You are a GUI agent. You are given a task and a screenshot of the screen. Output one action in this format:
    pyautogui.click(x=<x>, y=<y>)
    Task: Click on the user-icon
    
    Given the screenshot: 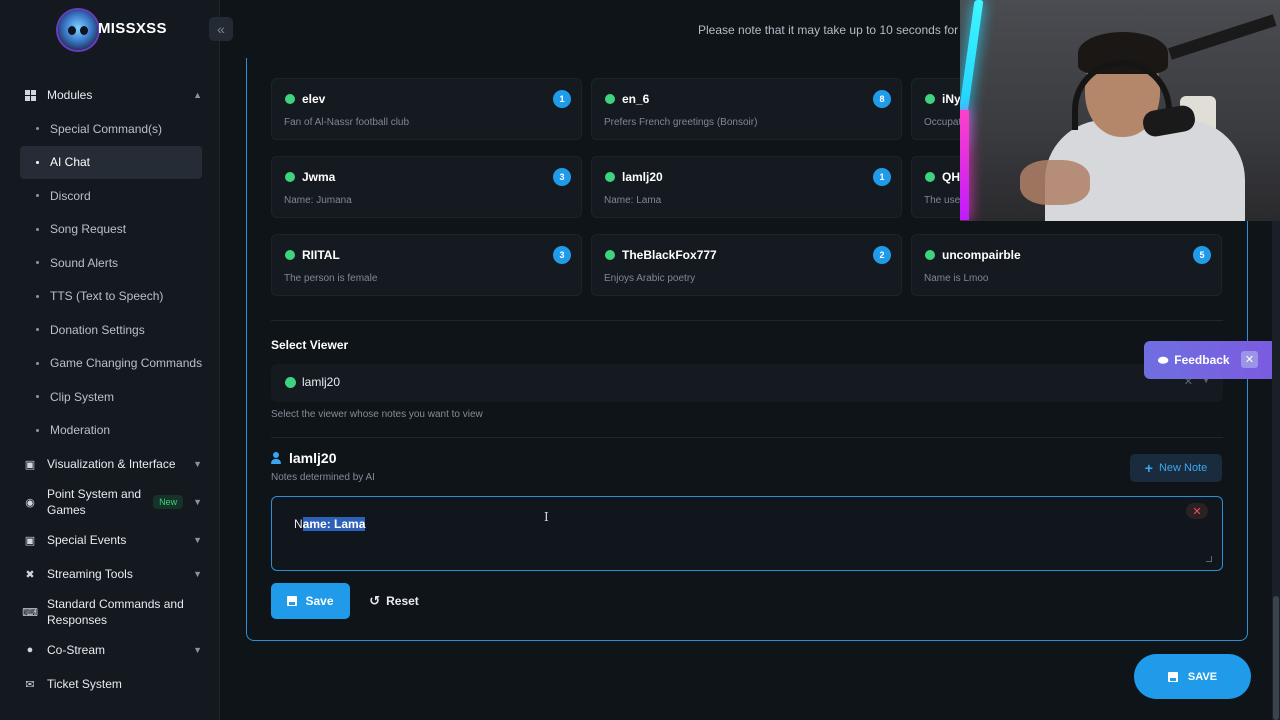 What is the action you would take?
    pyautogui.click(x=276, y=458)
    